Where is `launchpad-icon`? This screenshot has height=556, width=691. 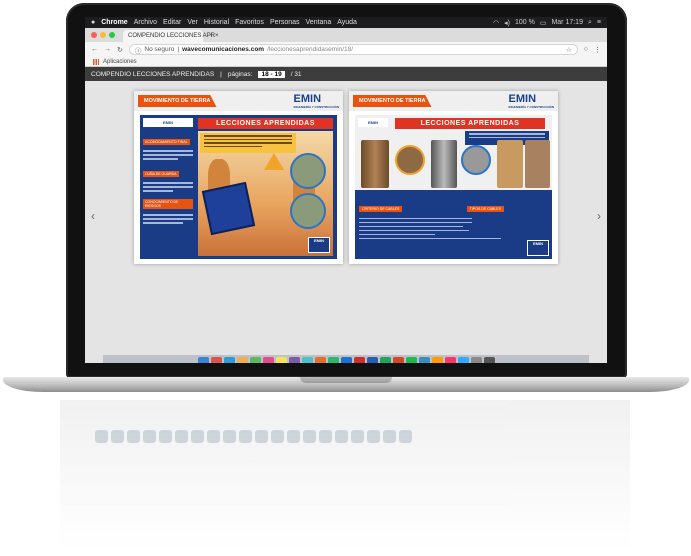 launchpad-icon is located at coordinates (216, 359).